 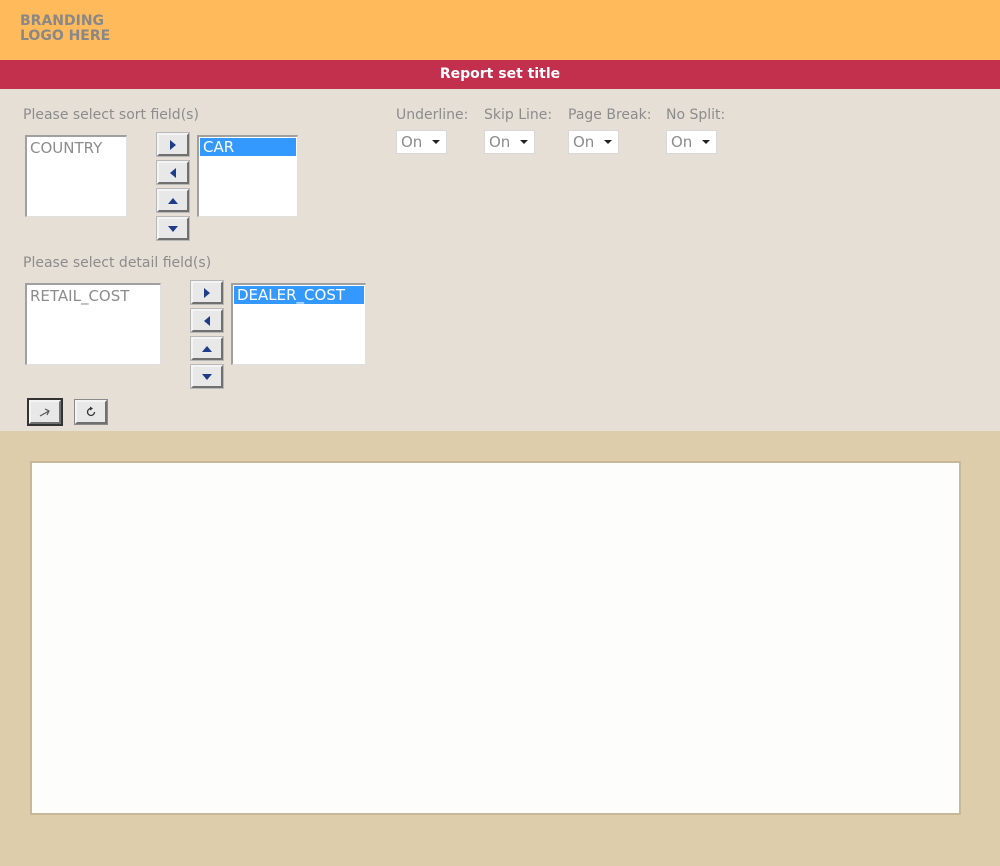 I want to click on reset-icon, so click(x=91, y=411).